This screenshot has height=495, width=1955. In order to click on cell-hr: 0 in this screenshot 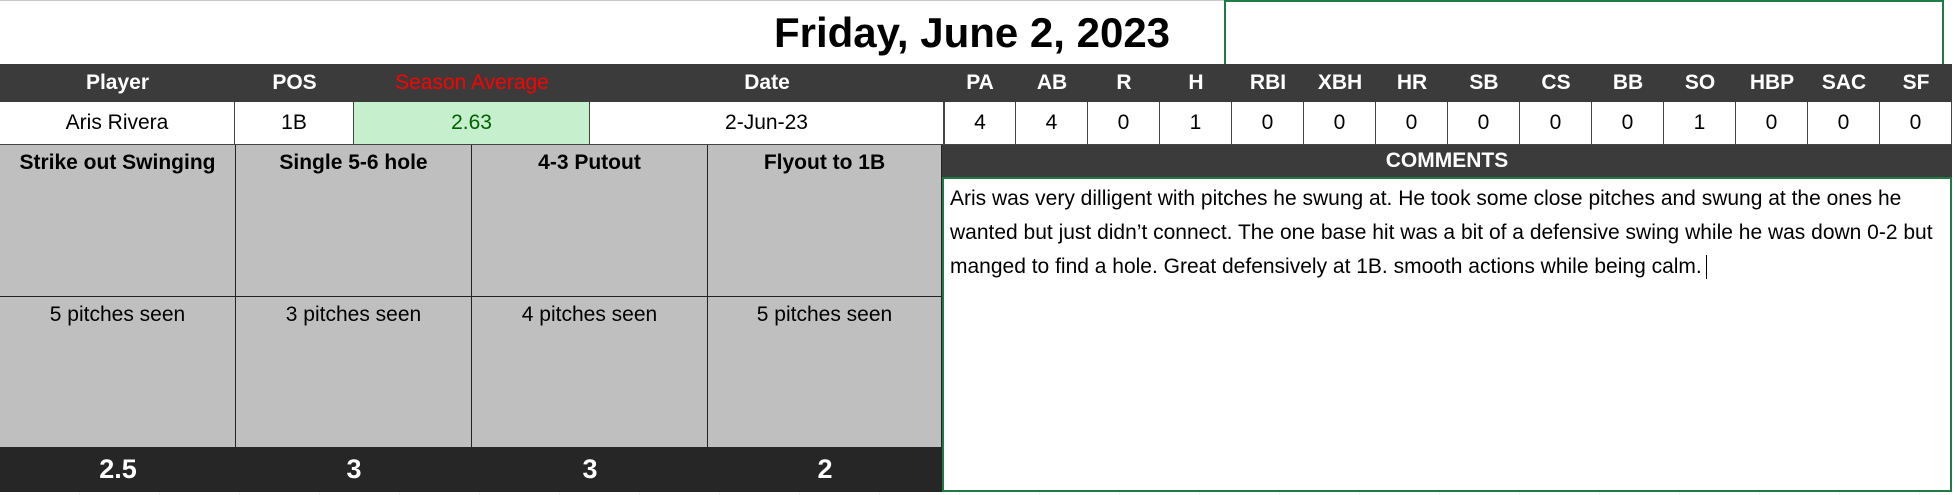, I will do `click(1412, 123)`.